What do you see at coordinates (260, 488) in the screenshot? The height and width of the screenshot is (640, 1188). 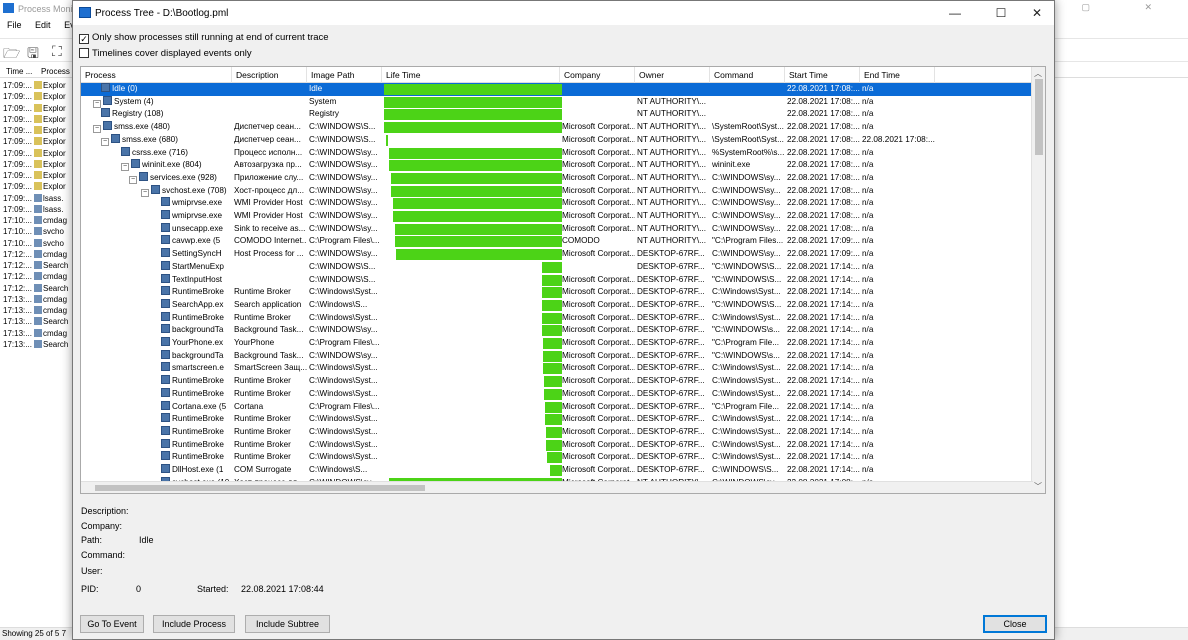 I see `horizontal-scroll-thumb` at bounding box center [260, 488].